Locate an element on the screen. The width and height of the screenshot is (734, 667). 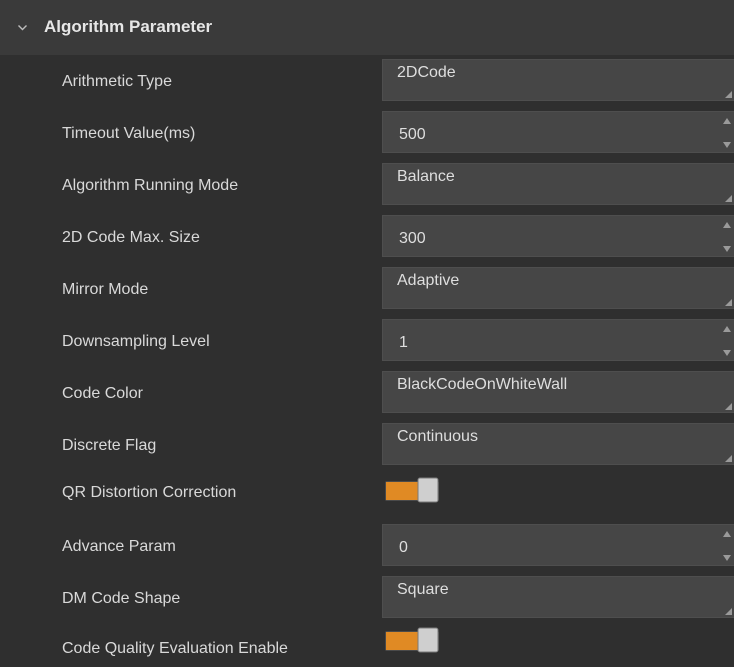
field-value: BlackCodeOnWhiteWall is located at coordinates (482, 384).